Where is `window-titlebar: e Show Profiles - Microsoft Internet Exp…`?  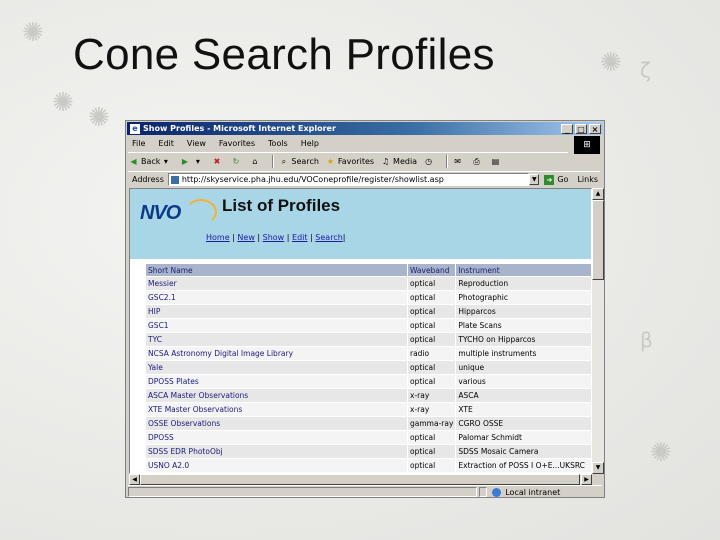
window-titlebar: e Show Profiles - Microsoft Internet Exp… is located at coordinates (365, 128).